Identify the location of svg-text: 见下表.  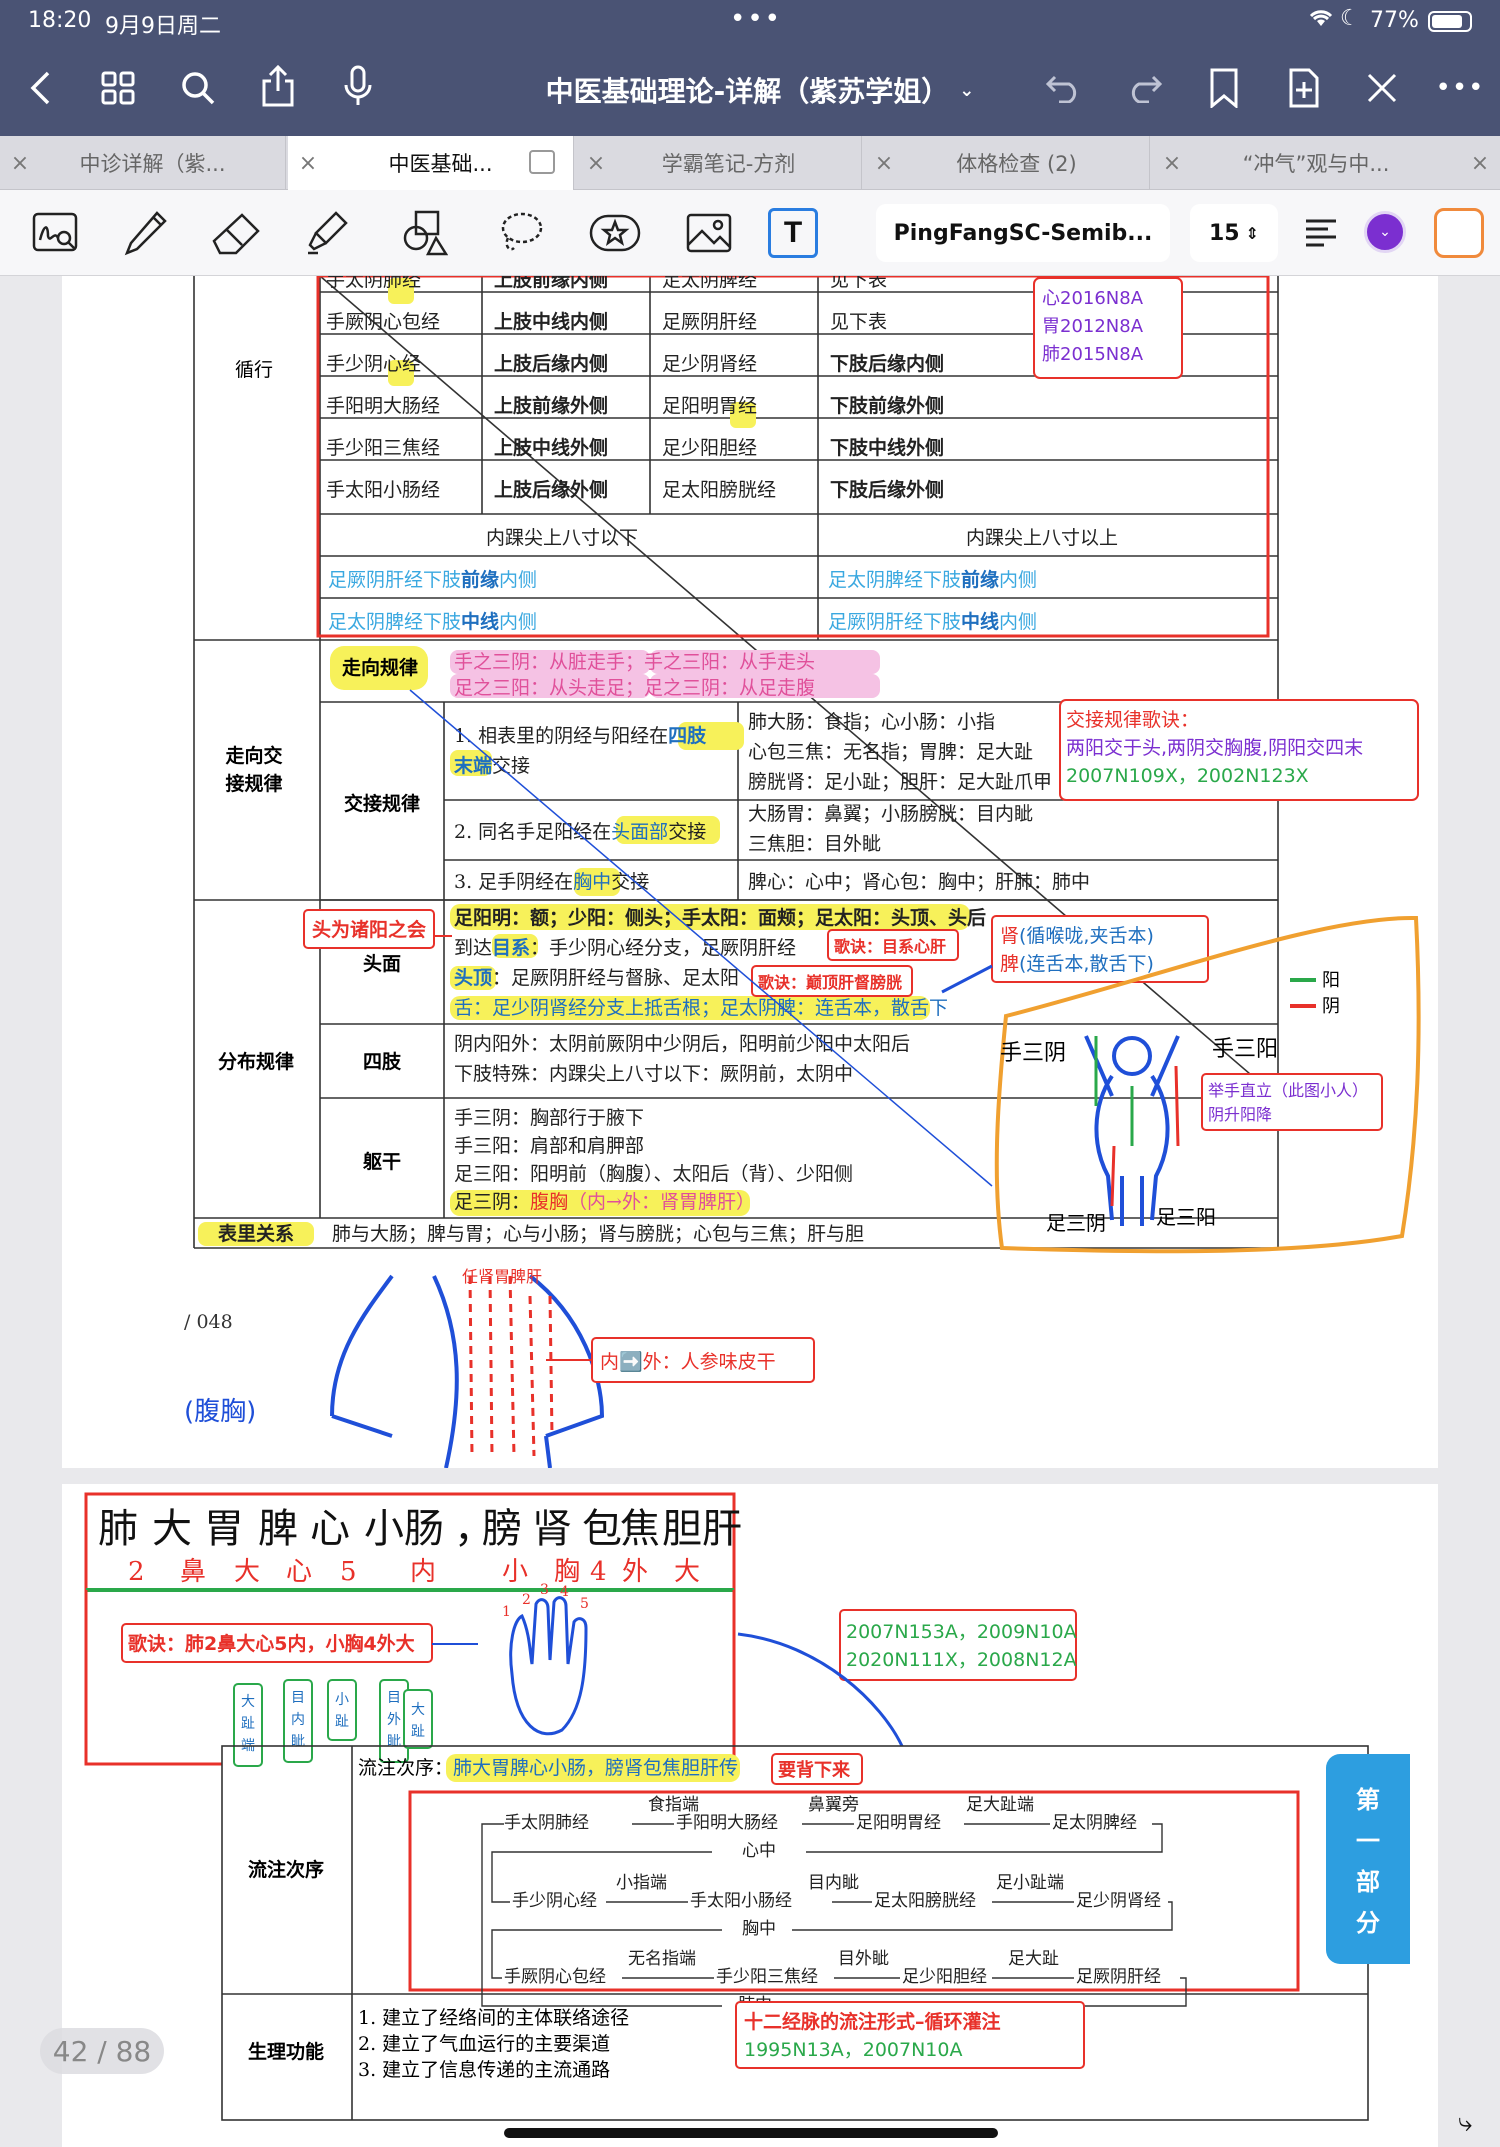
(858, 322).